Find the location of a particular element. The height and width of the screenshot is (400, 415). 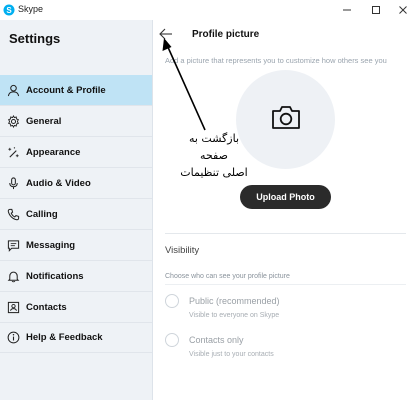

sidebar-item-audio-video: Audio & Video is located at coordinates (76, 183).